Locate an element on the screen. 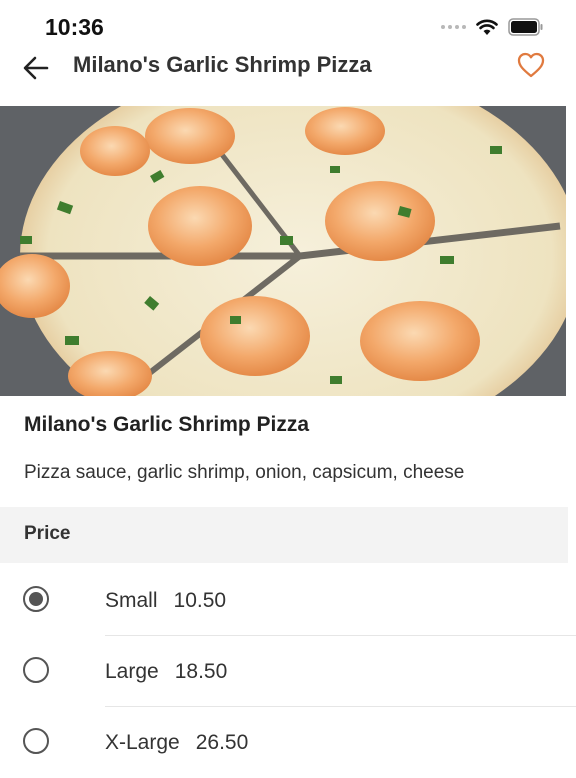  price-header-label: Price is located at coordinates (47, 533).